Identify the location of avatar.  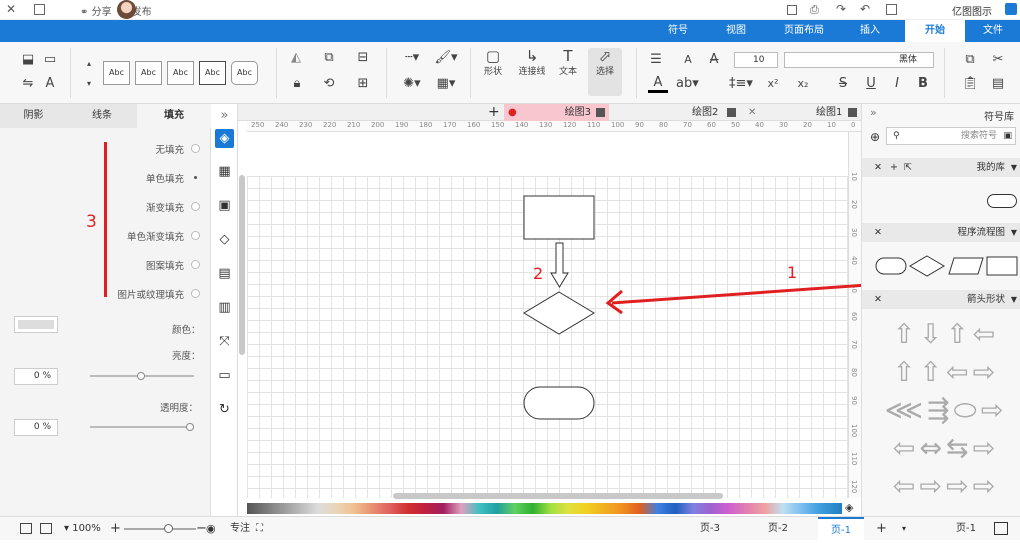
(126, 9).